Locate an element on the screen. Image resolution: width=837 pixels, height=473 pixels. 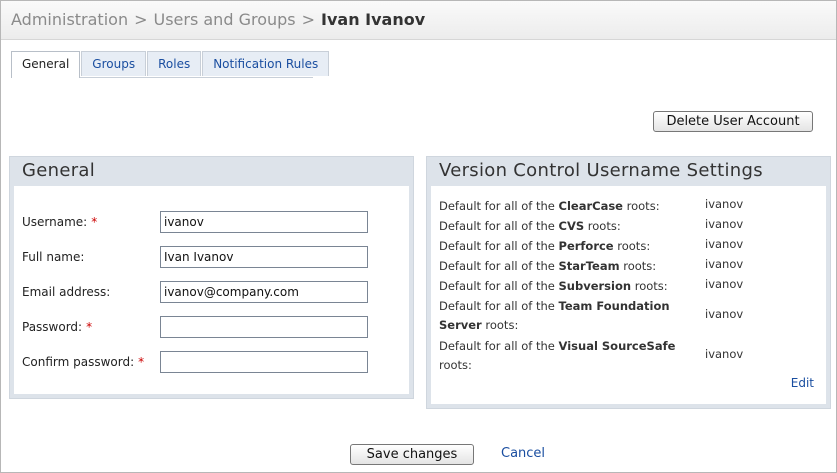
tab-roles: Roles is located at coordinates (174, 63).